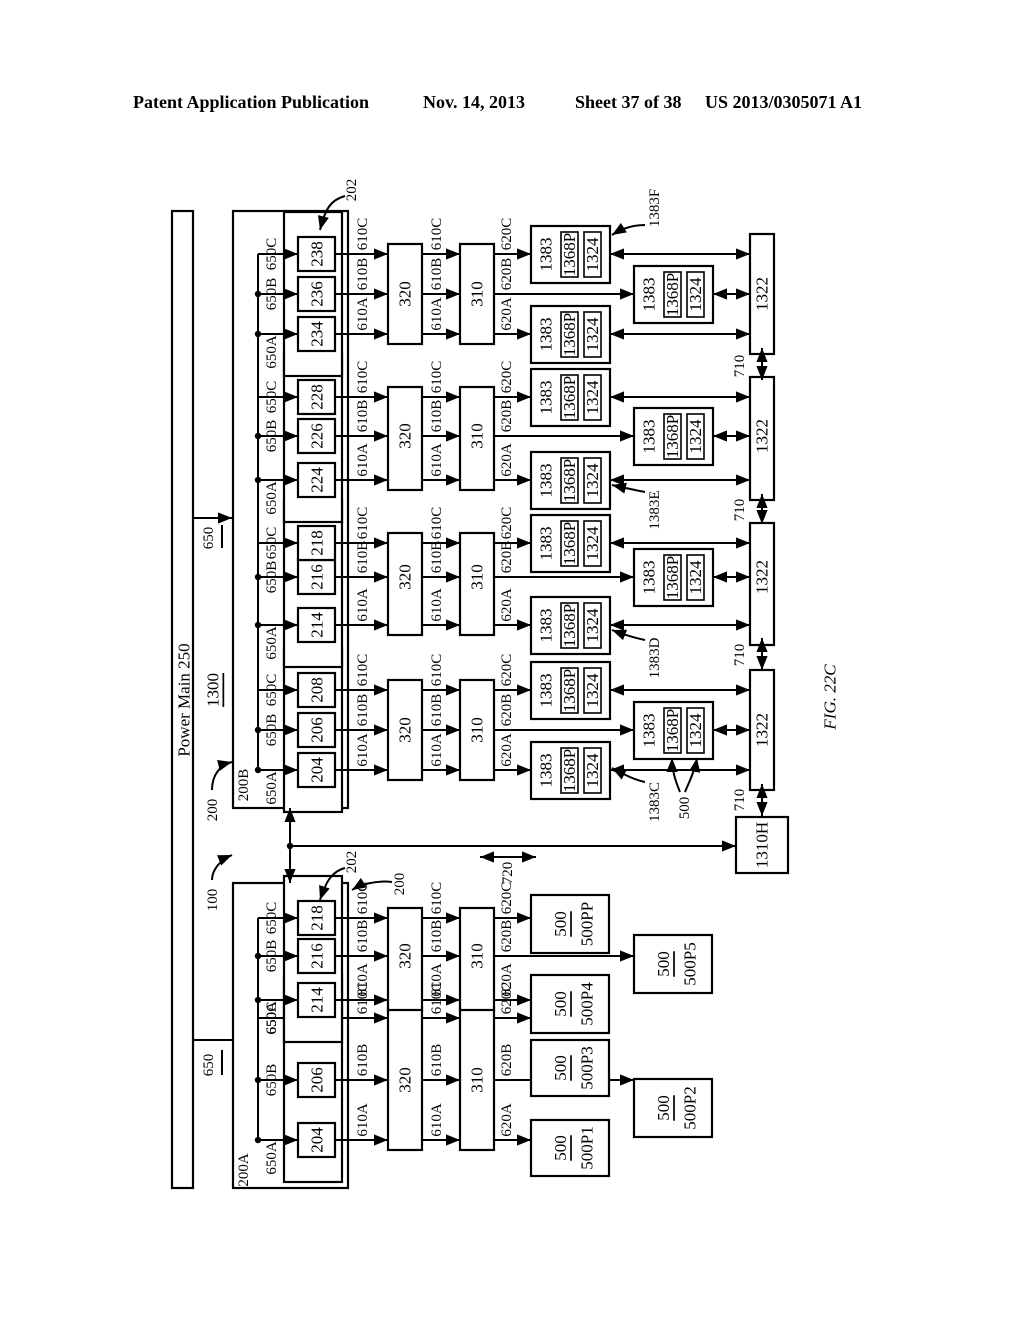  What do you see at coordinates (317, 294) in the screenshot?
I see `module-label-236: 236` at bounding box center [317, 294].